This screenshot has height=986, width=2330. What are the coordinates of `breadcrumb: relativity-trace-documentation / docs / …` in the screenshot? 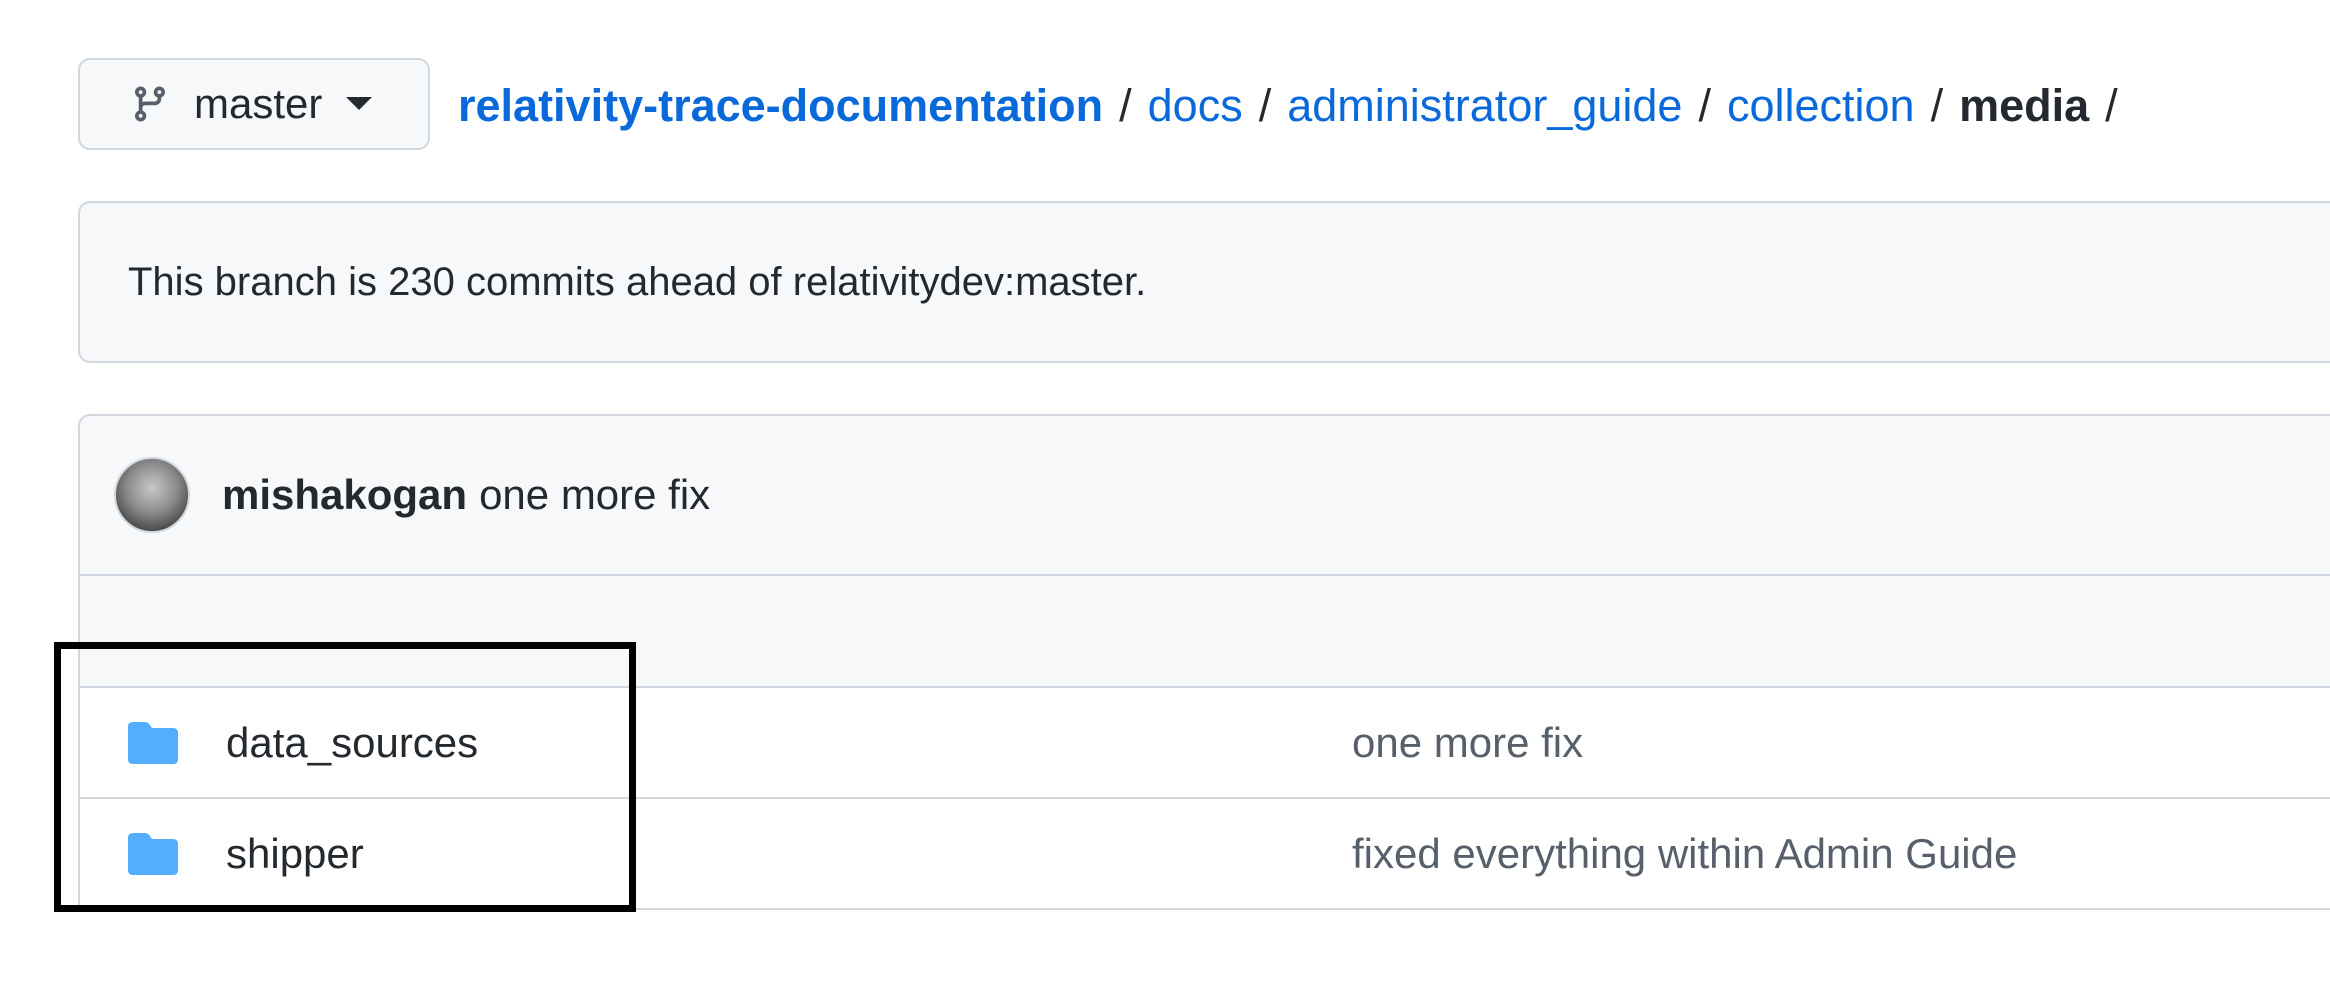 It's located at (1296, 106).